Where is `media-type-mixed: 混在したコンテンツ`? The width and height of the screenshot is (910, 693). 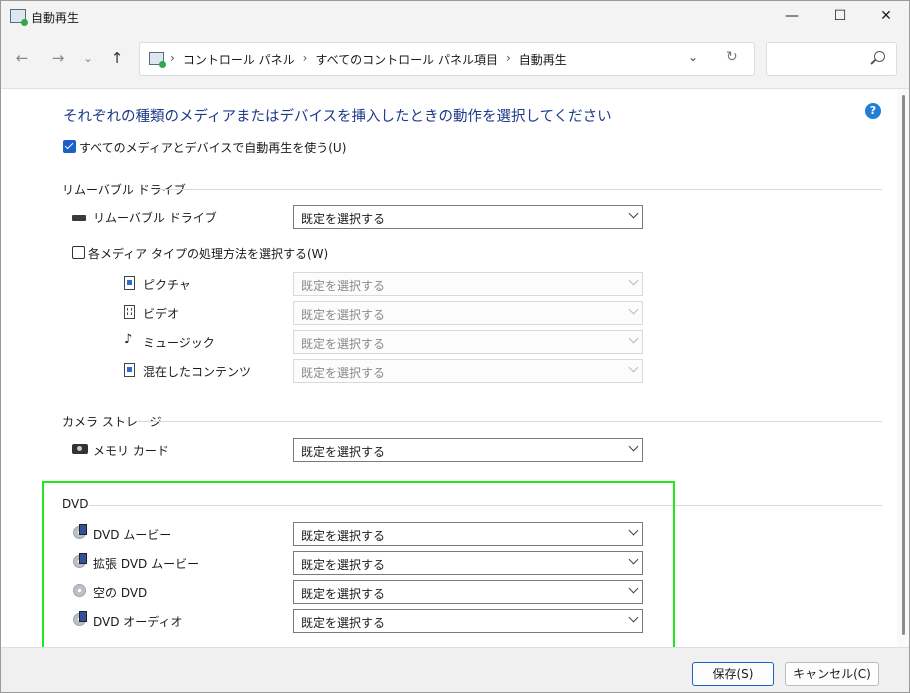 media-type-mixed: 混在したコンテンツ is located at coordinates (197, 372).